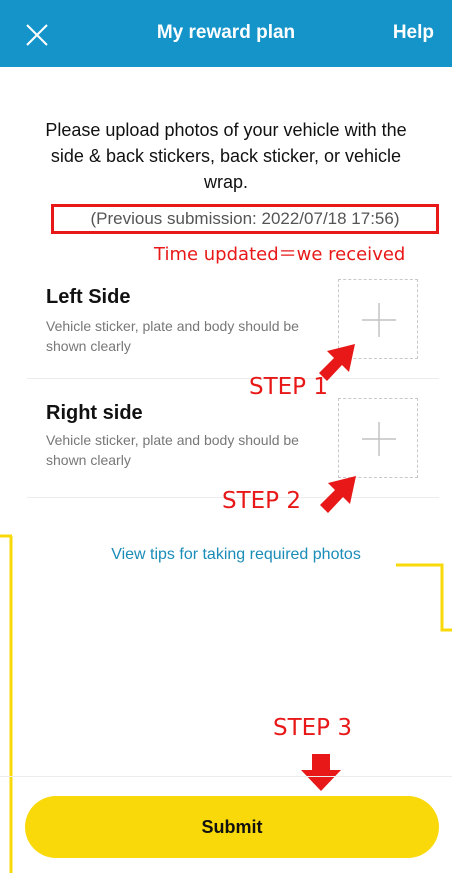  What do you see at coordinates (321, 772) in the screenshot?
I see `step-3-arrow-icon` at bounding box center [321, 772].